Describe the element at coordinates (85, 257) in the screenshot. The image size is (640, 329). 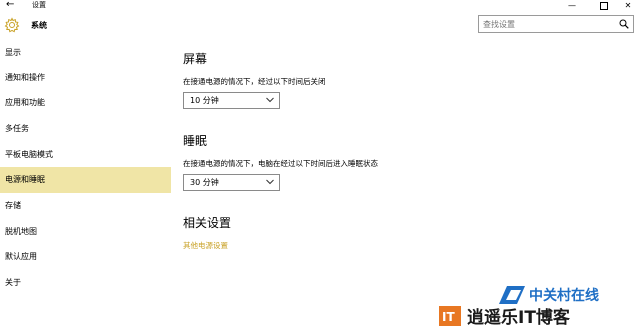
I see `sidebar-item-default-apps: 默认应用` at that location.